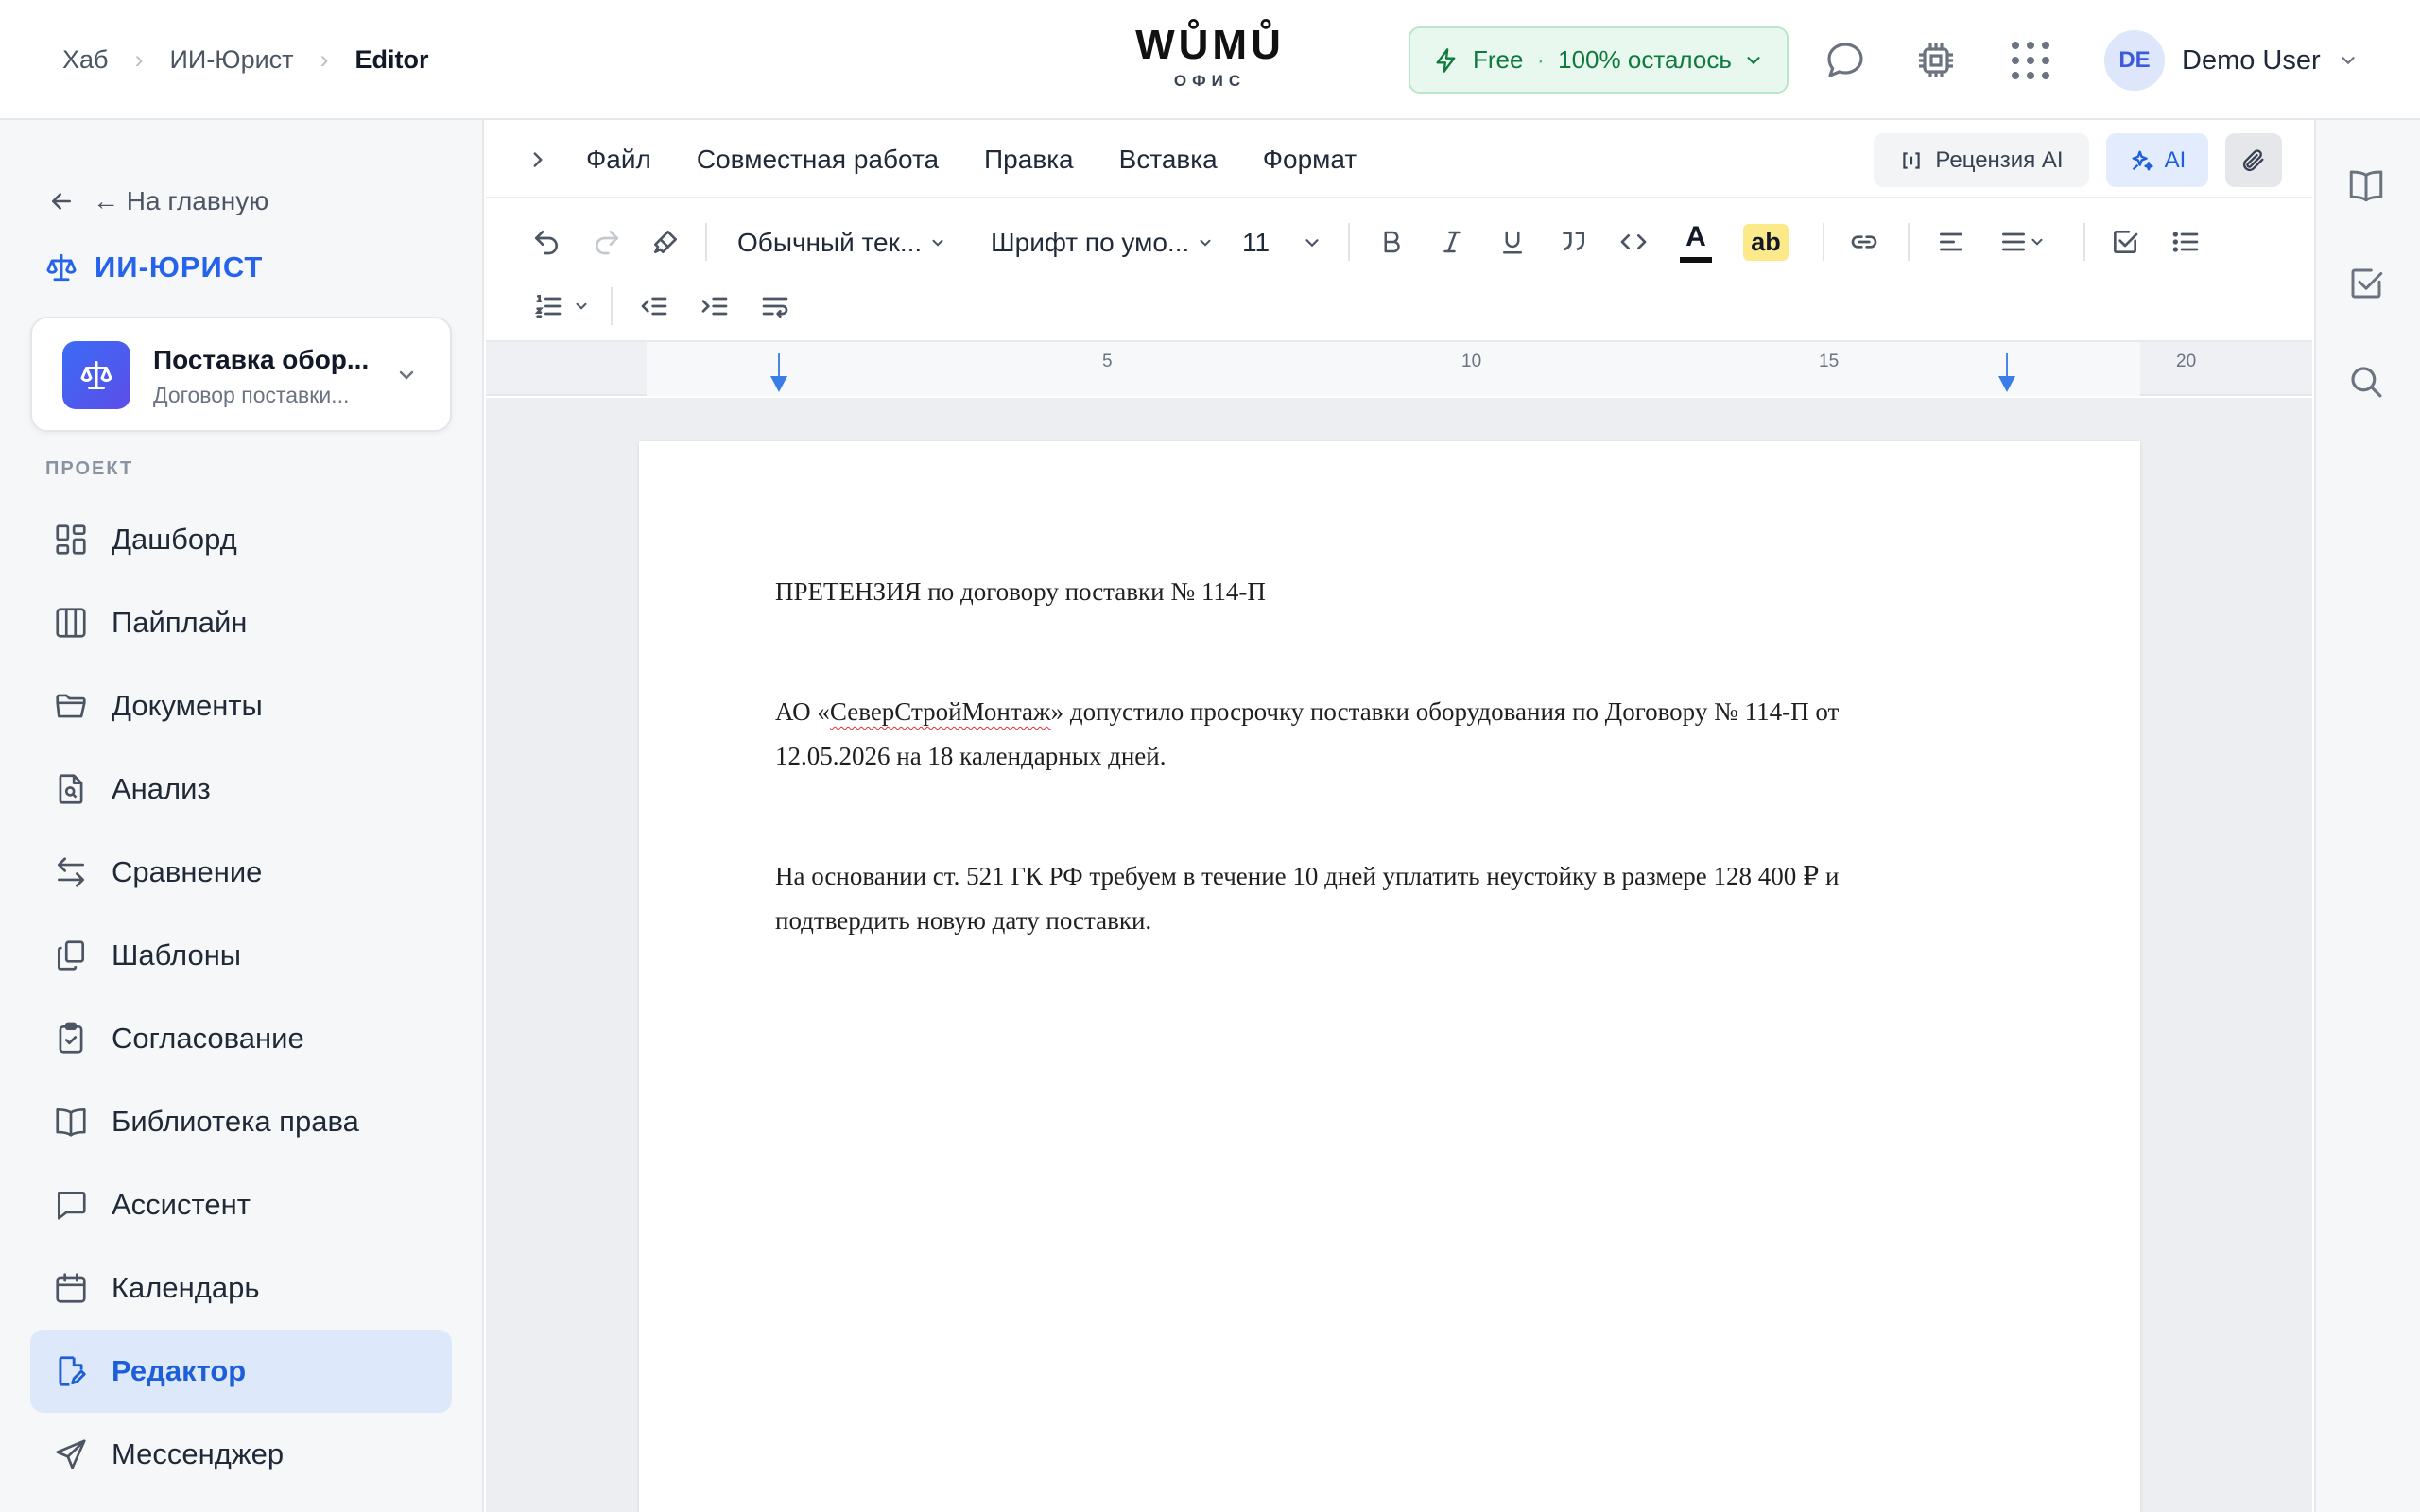 Image resolution: width=2420 pixels, height=1512 pixels. Describe the element at coordinates (1696, 243) in the screenshot. I see `text-color-button: A` at that location.